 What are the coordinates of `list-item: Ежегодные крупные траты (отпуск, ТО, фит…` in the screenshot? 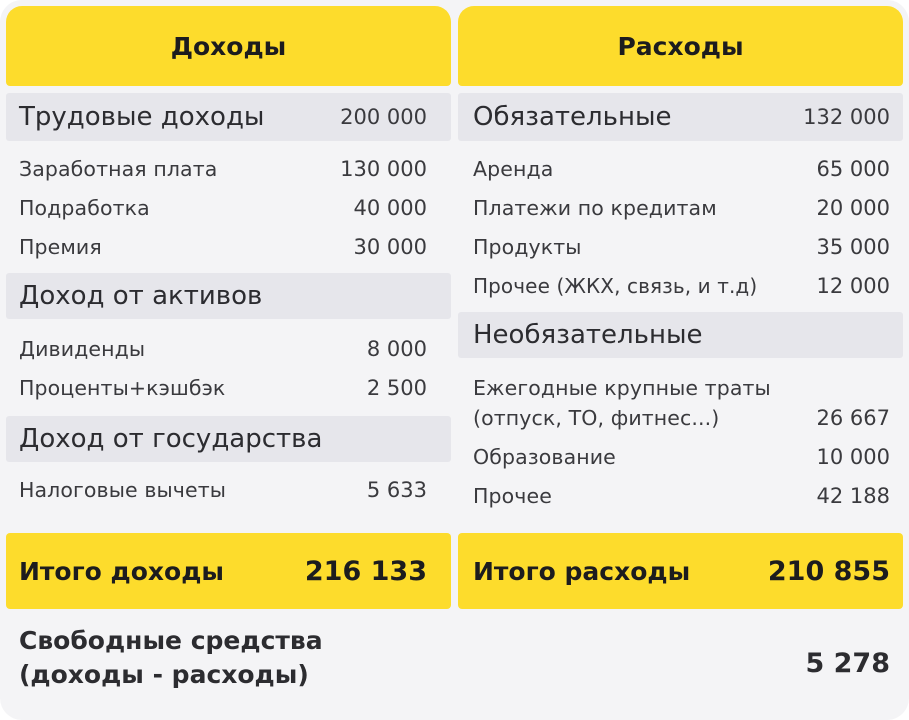 It's located at (681, 403).